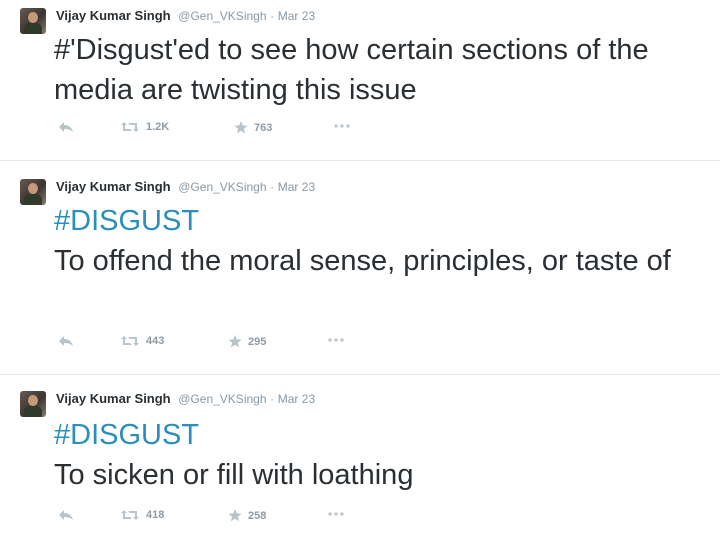 This screenshot has height=540, width=720. What do you see at coordinates (158, 127) in the screenshot?
I see `retweet-count: 1.2K` at bounding box center [158, 127].